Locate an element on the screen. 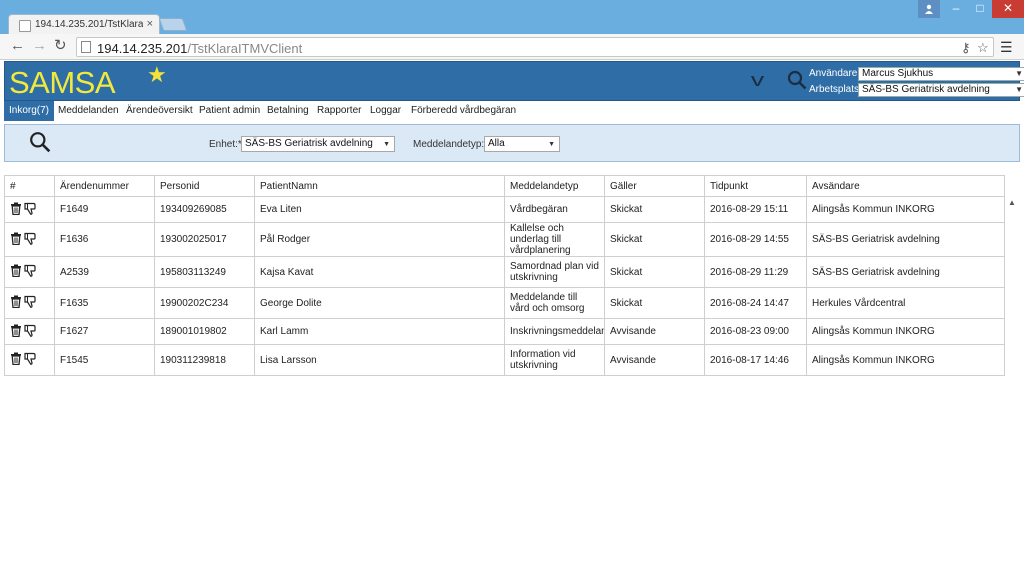  cell-tid: 2016-08-23 09:00 is located at coordinates (755, 331).